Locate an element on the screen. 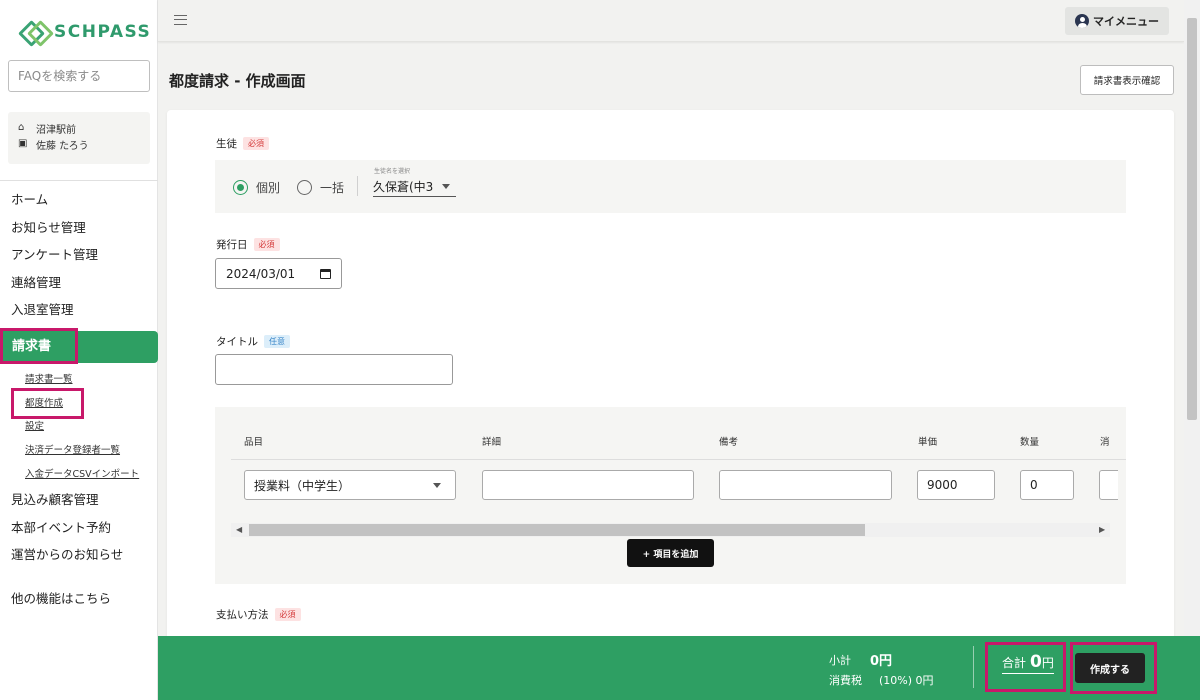 The width and height of the screenshot is (1200, 700). total-unit: 円 is located at coordinates (1047, 663).